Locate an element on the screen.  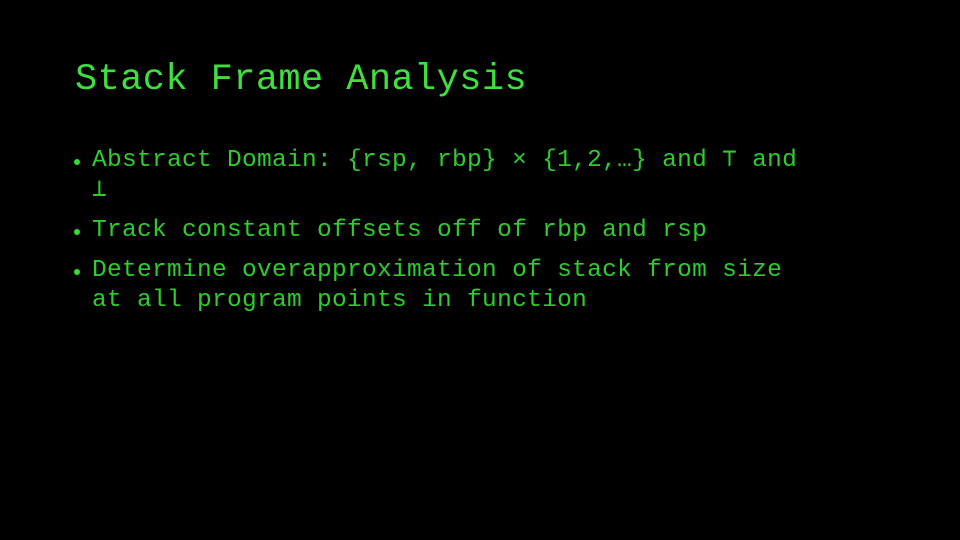
bullet-text-line: at all program points in function is located at coordinates (340, 300).